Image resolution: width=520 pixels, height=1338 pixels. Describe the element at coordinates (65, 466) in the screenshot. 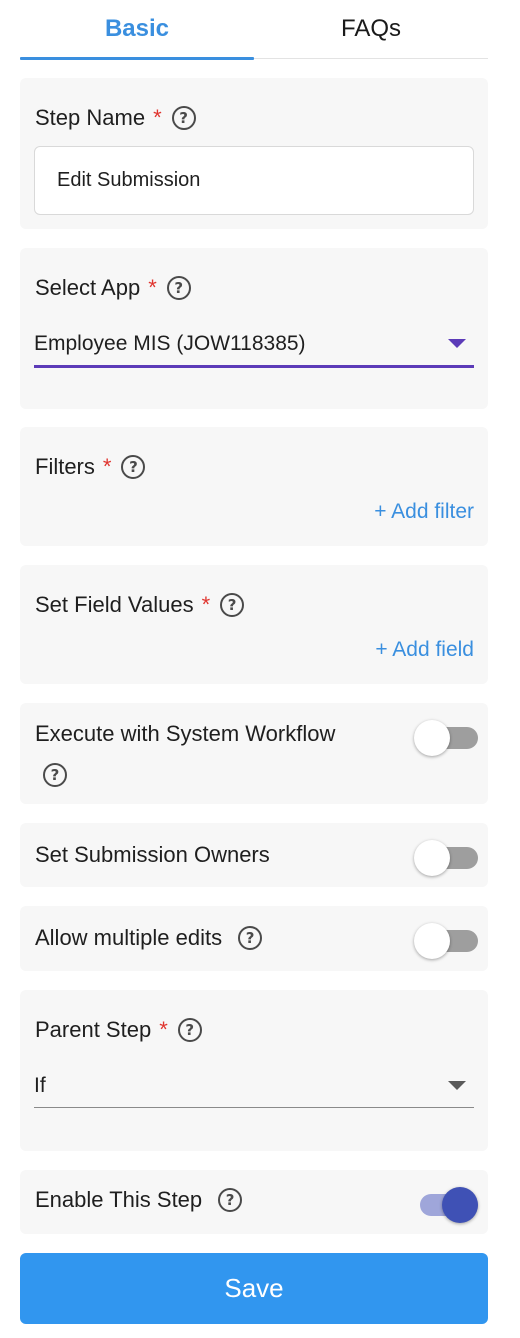

I see `filters-label: Filters` at that location.